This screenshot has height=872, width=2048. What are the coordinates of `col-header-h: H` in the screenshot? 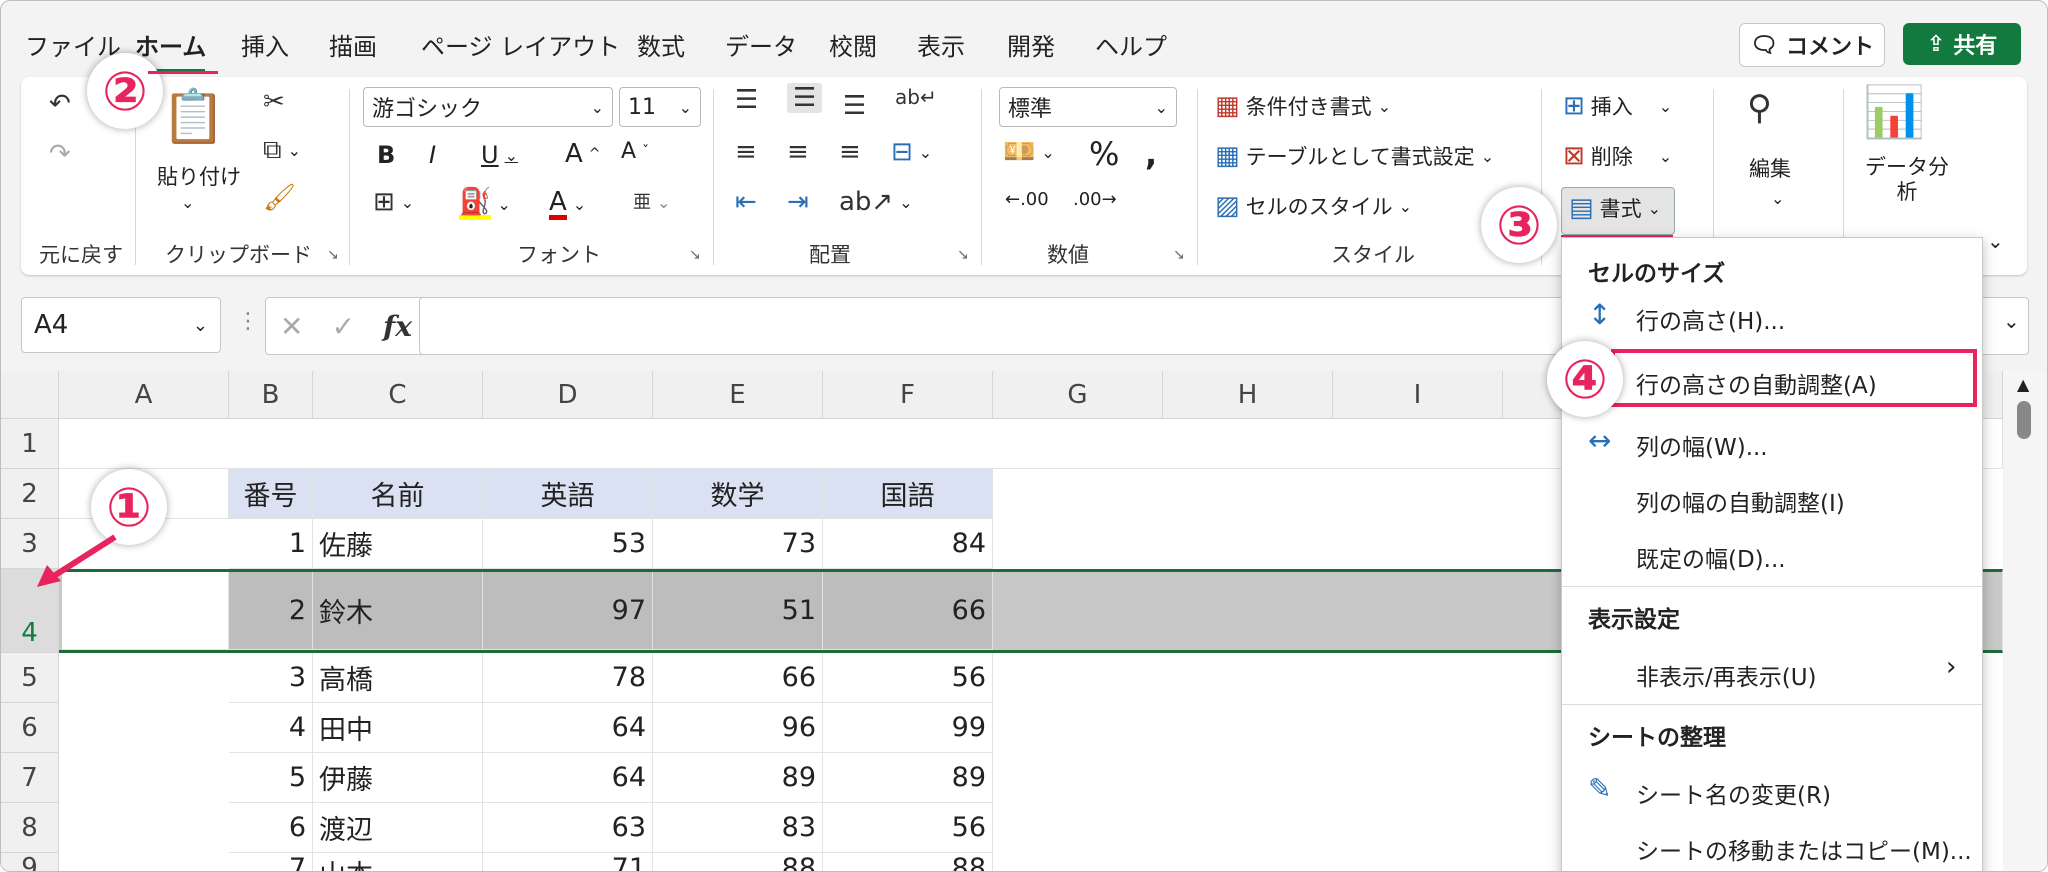 It's located at (1248, 395).